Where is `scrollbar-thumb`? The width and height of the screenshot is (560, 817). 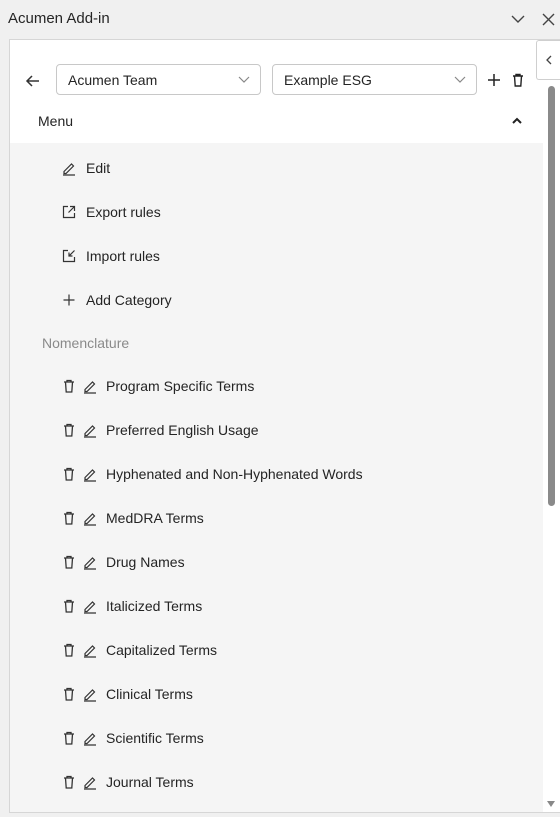
scrollbar-thumb is located at coordinates (551, 296).